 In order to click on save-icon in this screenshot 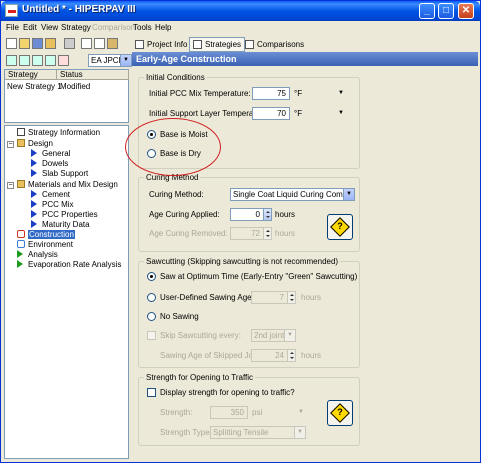, I will do `click(37, 43)`.